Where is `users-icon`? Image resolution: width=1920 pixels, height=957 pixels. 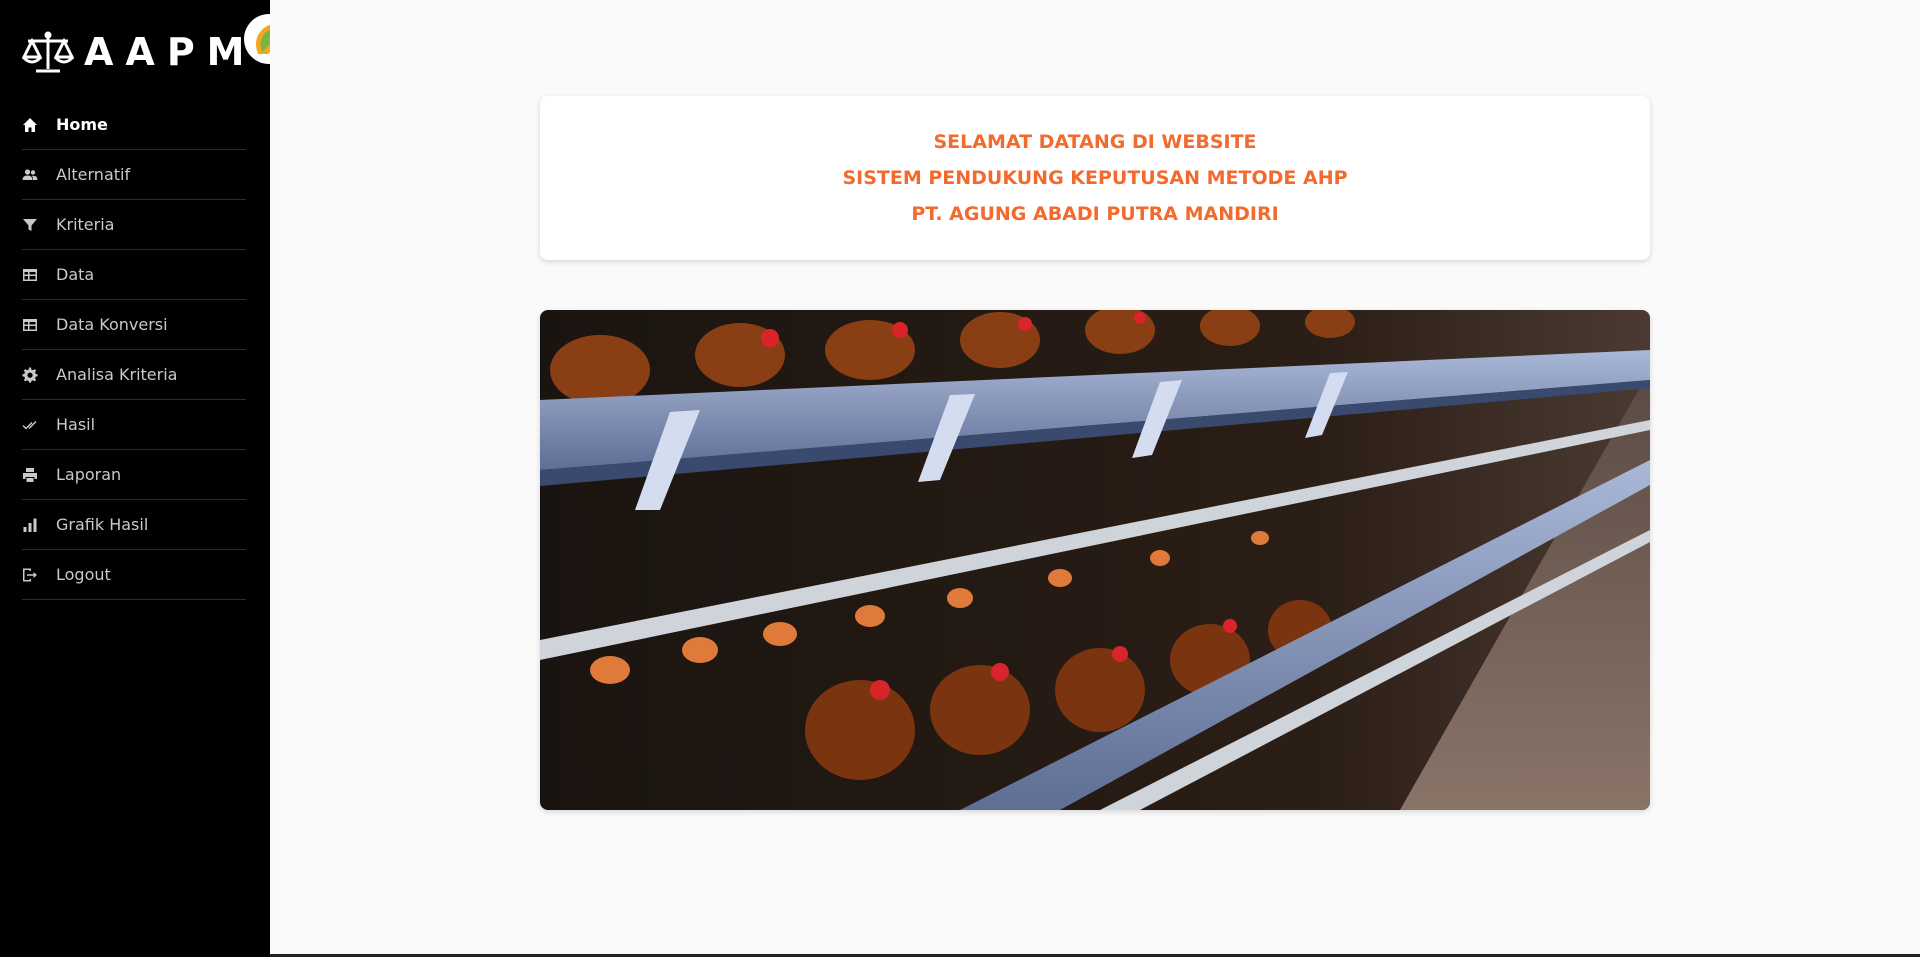 users-icon is located at coordinates (39, 175).